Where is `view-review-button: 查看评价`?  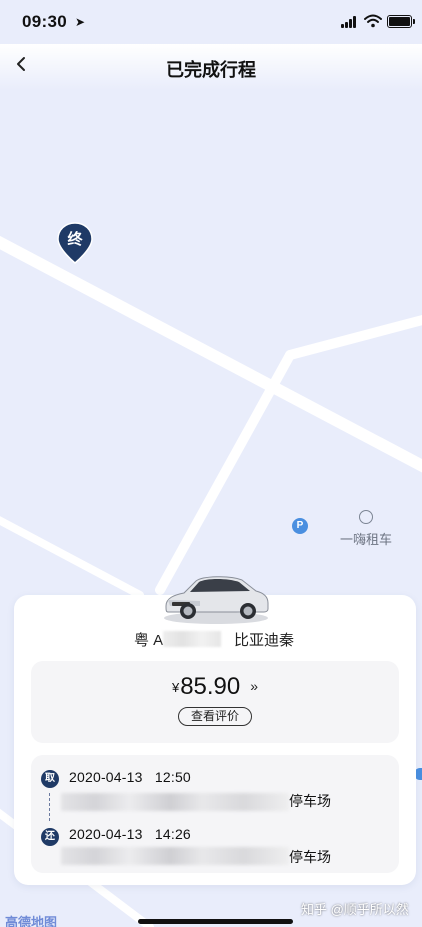
view-review-button: 查看评价 is located at coordinates (215, 716).